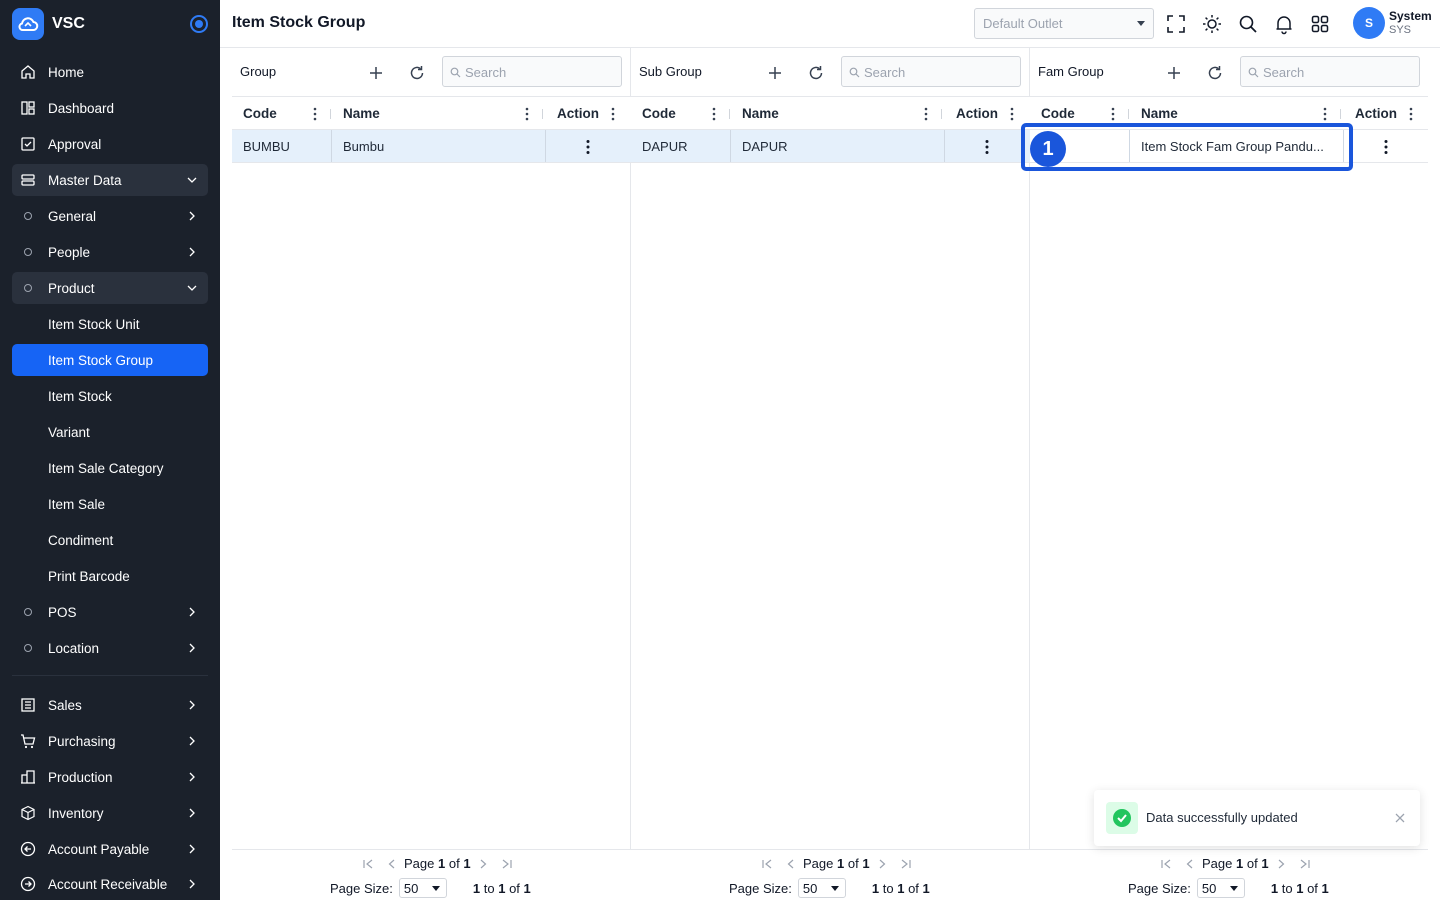  I want to click on sidebar-item-purchasing: Purchasing, so click(110, 741).